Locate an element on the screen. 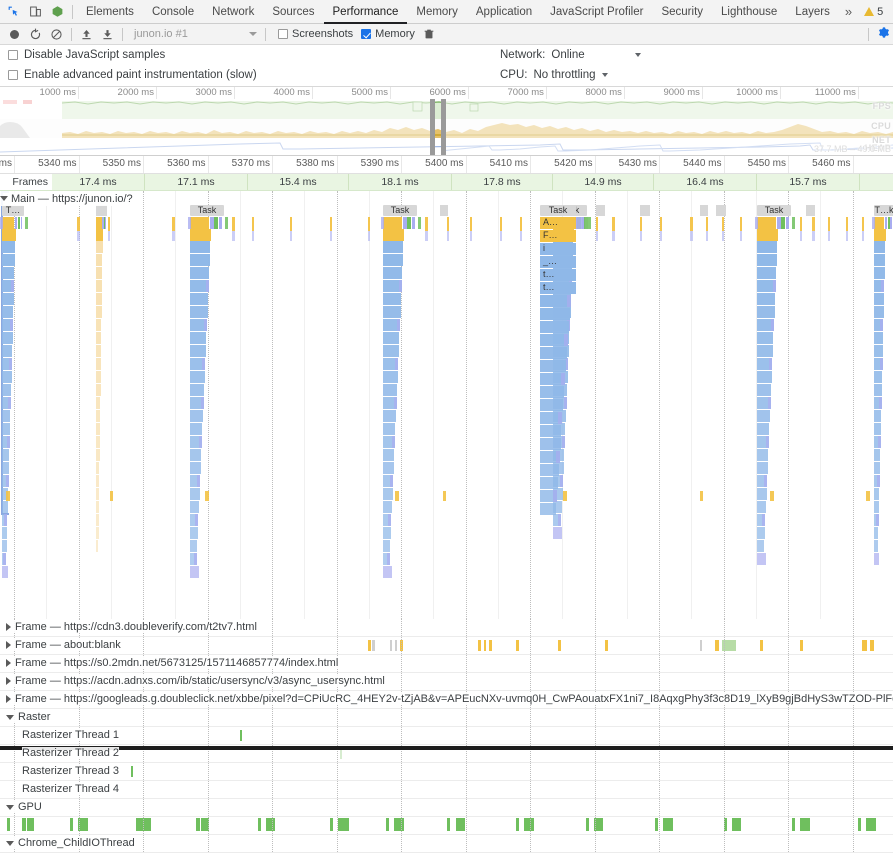 The image size is (893, 853). load-profile-icon is located at coordinates (86, 34).